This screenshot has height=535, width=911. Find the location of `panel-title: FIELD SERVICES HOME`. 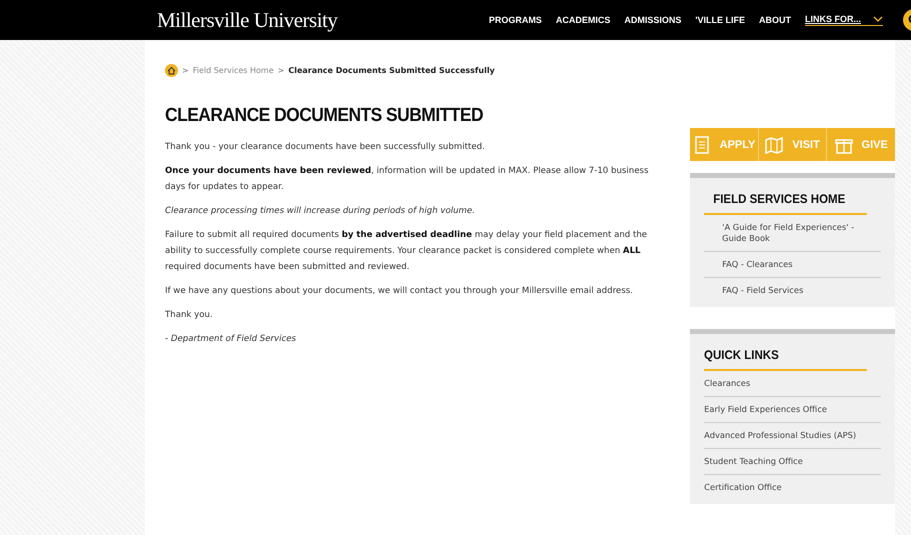

panel-title: FIELD SERVICES HOME is located at coordinates (785, 203).